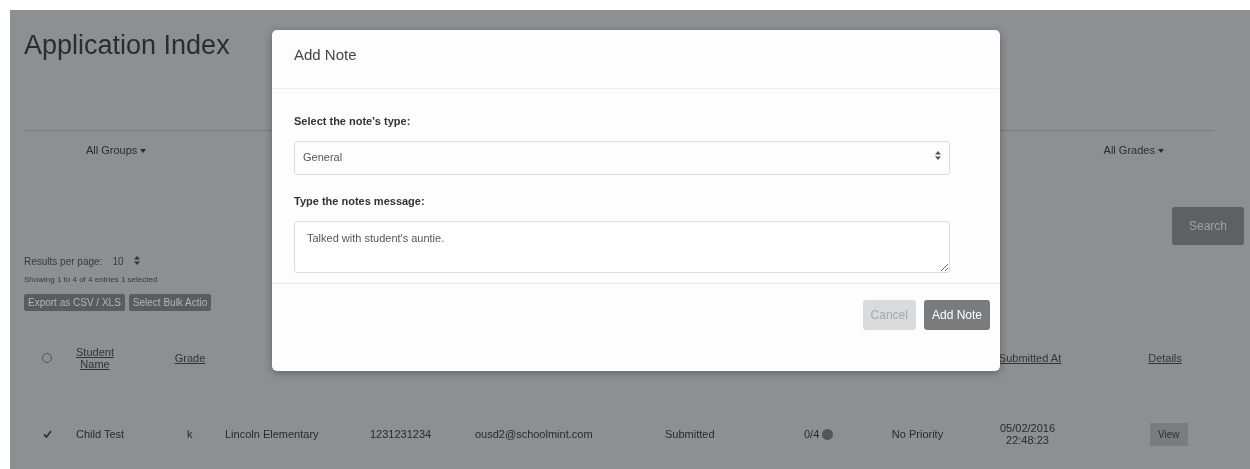 The height and width of the screenshot is (469, 1250). I want to click on results-per-page-select: 10, so click(132, 261).